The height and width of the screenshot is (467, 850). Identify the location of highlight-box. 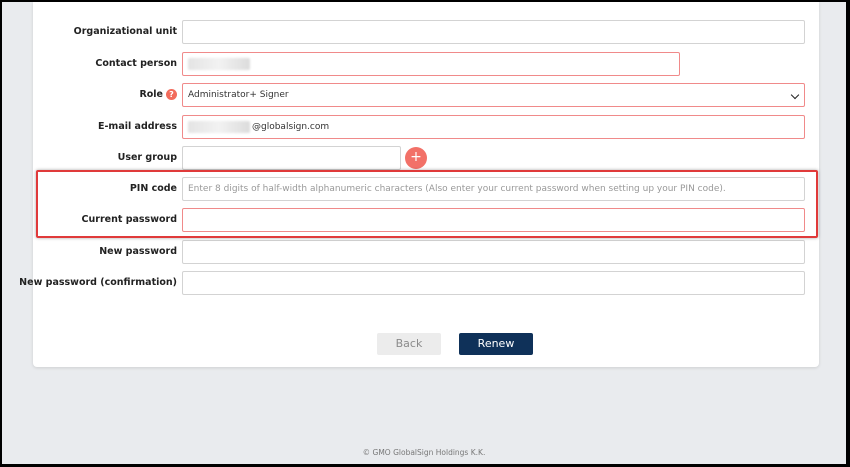
(427, 204).